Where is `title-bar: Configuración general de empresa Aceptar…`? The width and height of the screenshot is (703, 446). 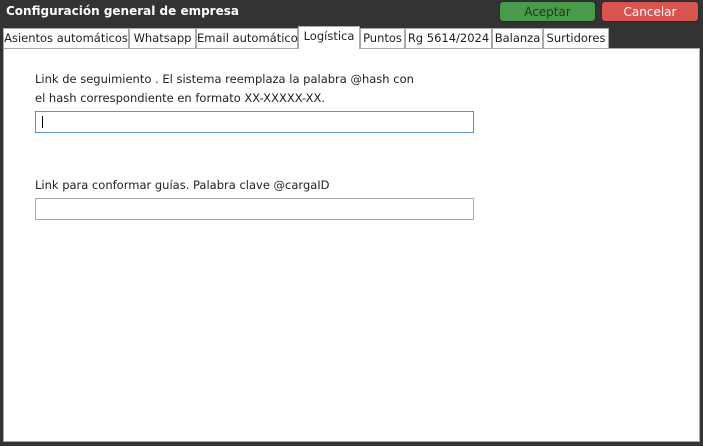 title-bar: Configuración general de empresa Aceptar… is located at coordinates (351, 12).